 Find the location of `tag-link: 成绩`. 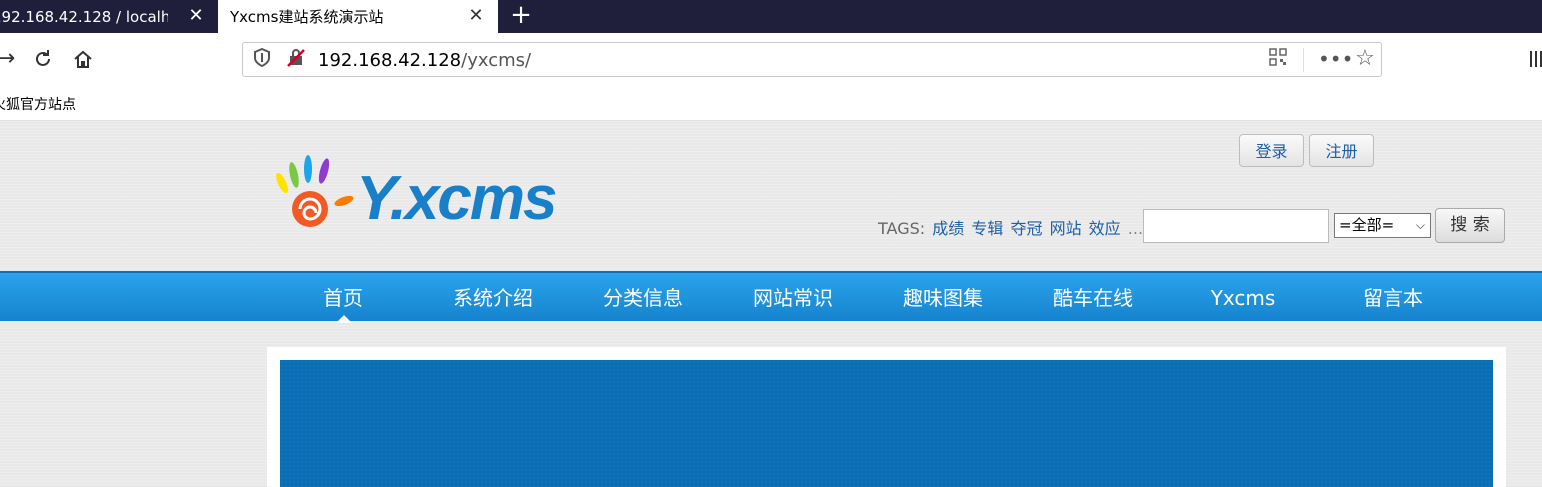

tag-link: 成绩 is located at coordinates (948, 228).